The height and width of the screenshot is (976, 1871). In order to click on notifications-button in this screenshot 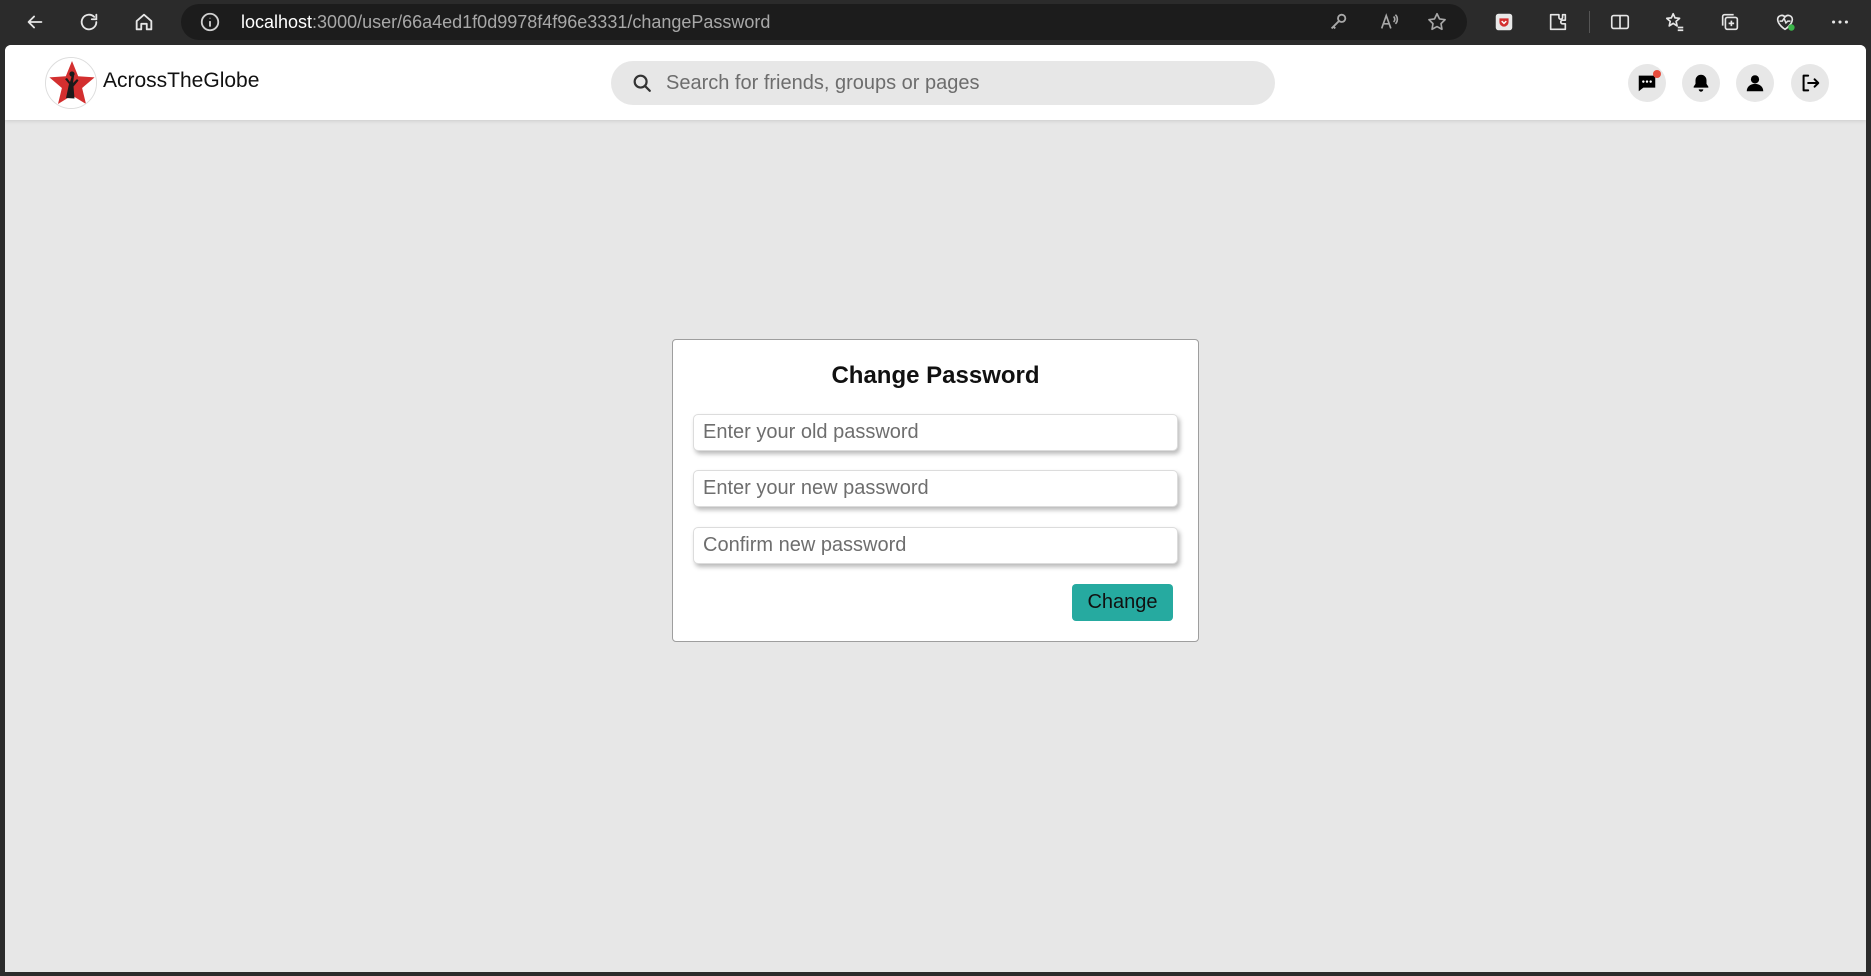, I will do `click(1701, 83)`.